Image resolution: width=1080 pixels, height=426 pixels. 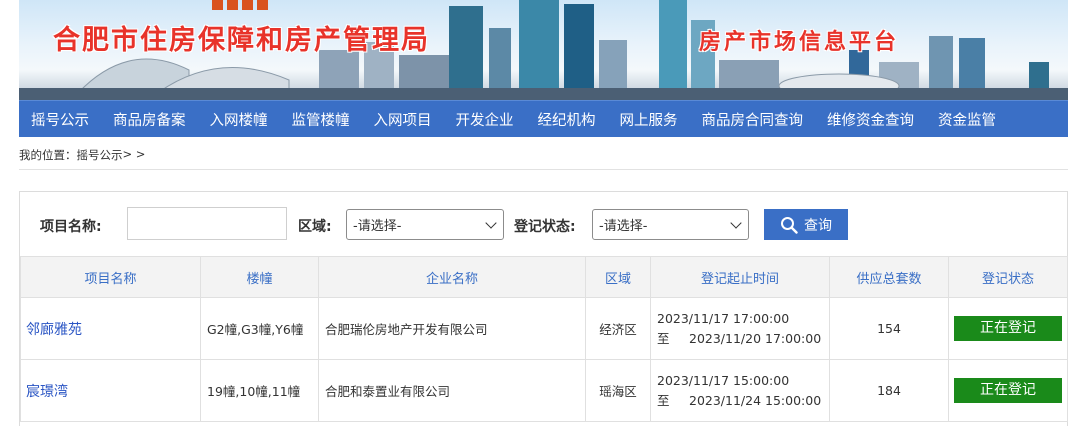 What do you see at coordinates (110, 277) in the screenshot?
I see `col-header-project: 项目名称` at bounding box center [110, 277].